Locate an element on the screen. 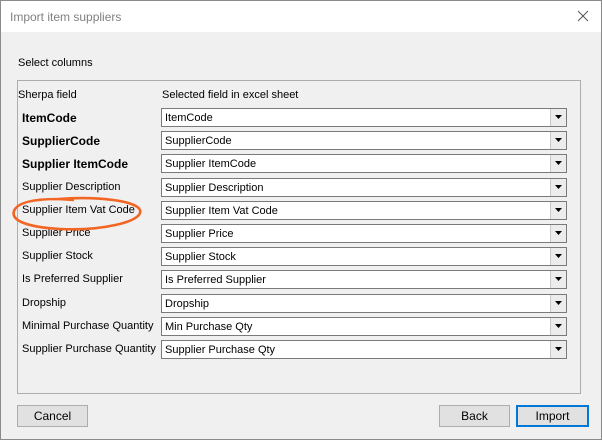  field-select: Dropship is located at coordinates (364, 303).